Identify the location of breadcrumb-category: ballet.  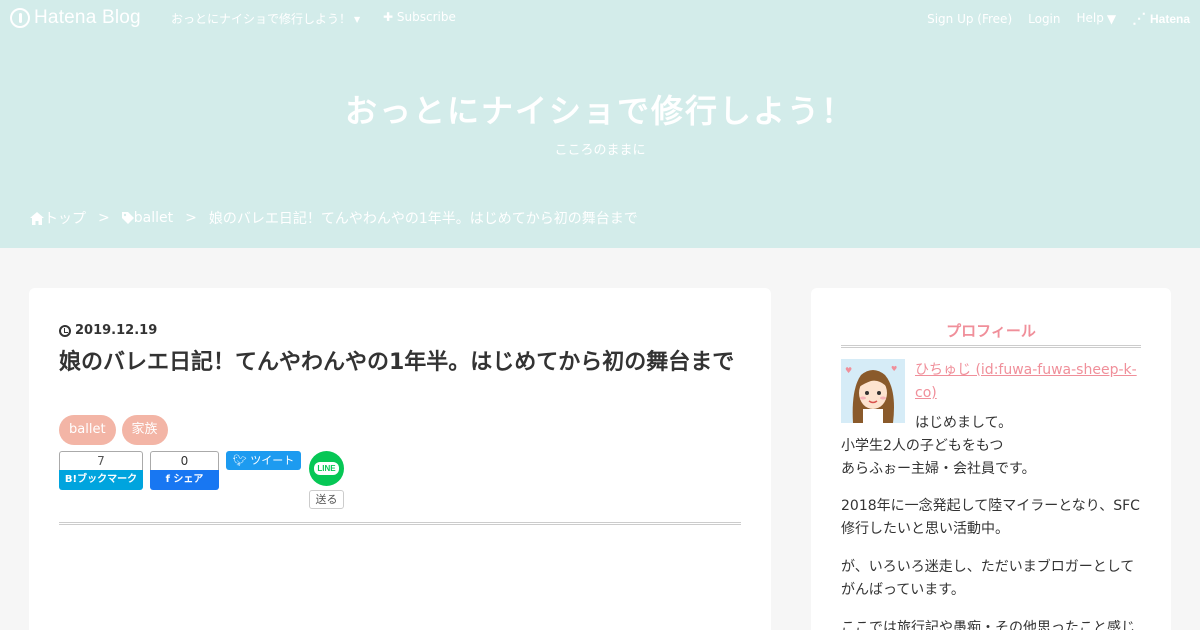
(147, 218).